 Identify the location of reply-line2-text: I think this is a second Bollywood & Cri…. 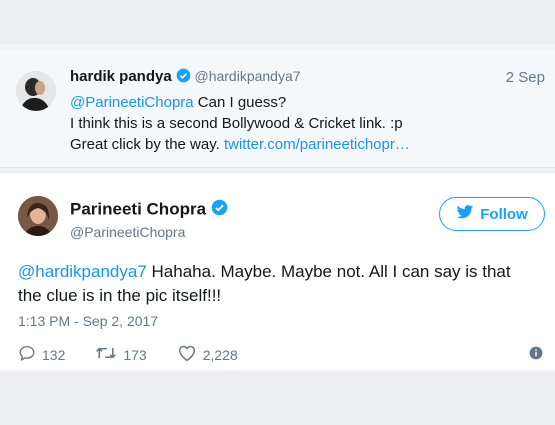
(236, 123).